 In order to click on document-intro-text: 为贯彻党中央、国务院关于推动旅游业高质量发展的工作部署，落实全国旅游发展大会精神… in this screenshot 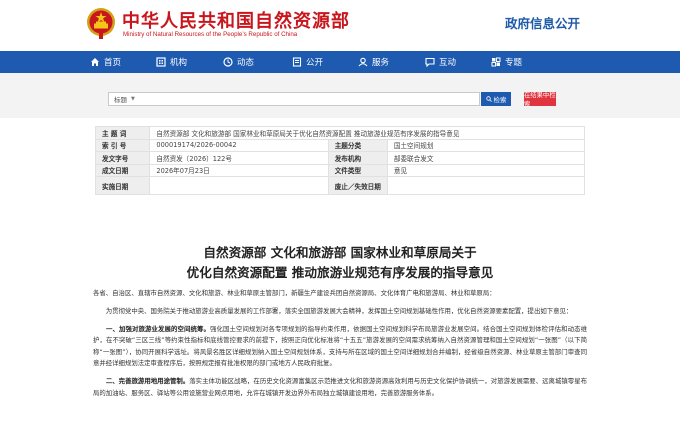, I will do `click(339, 310)`.